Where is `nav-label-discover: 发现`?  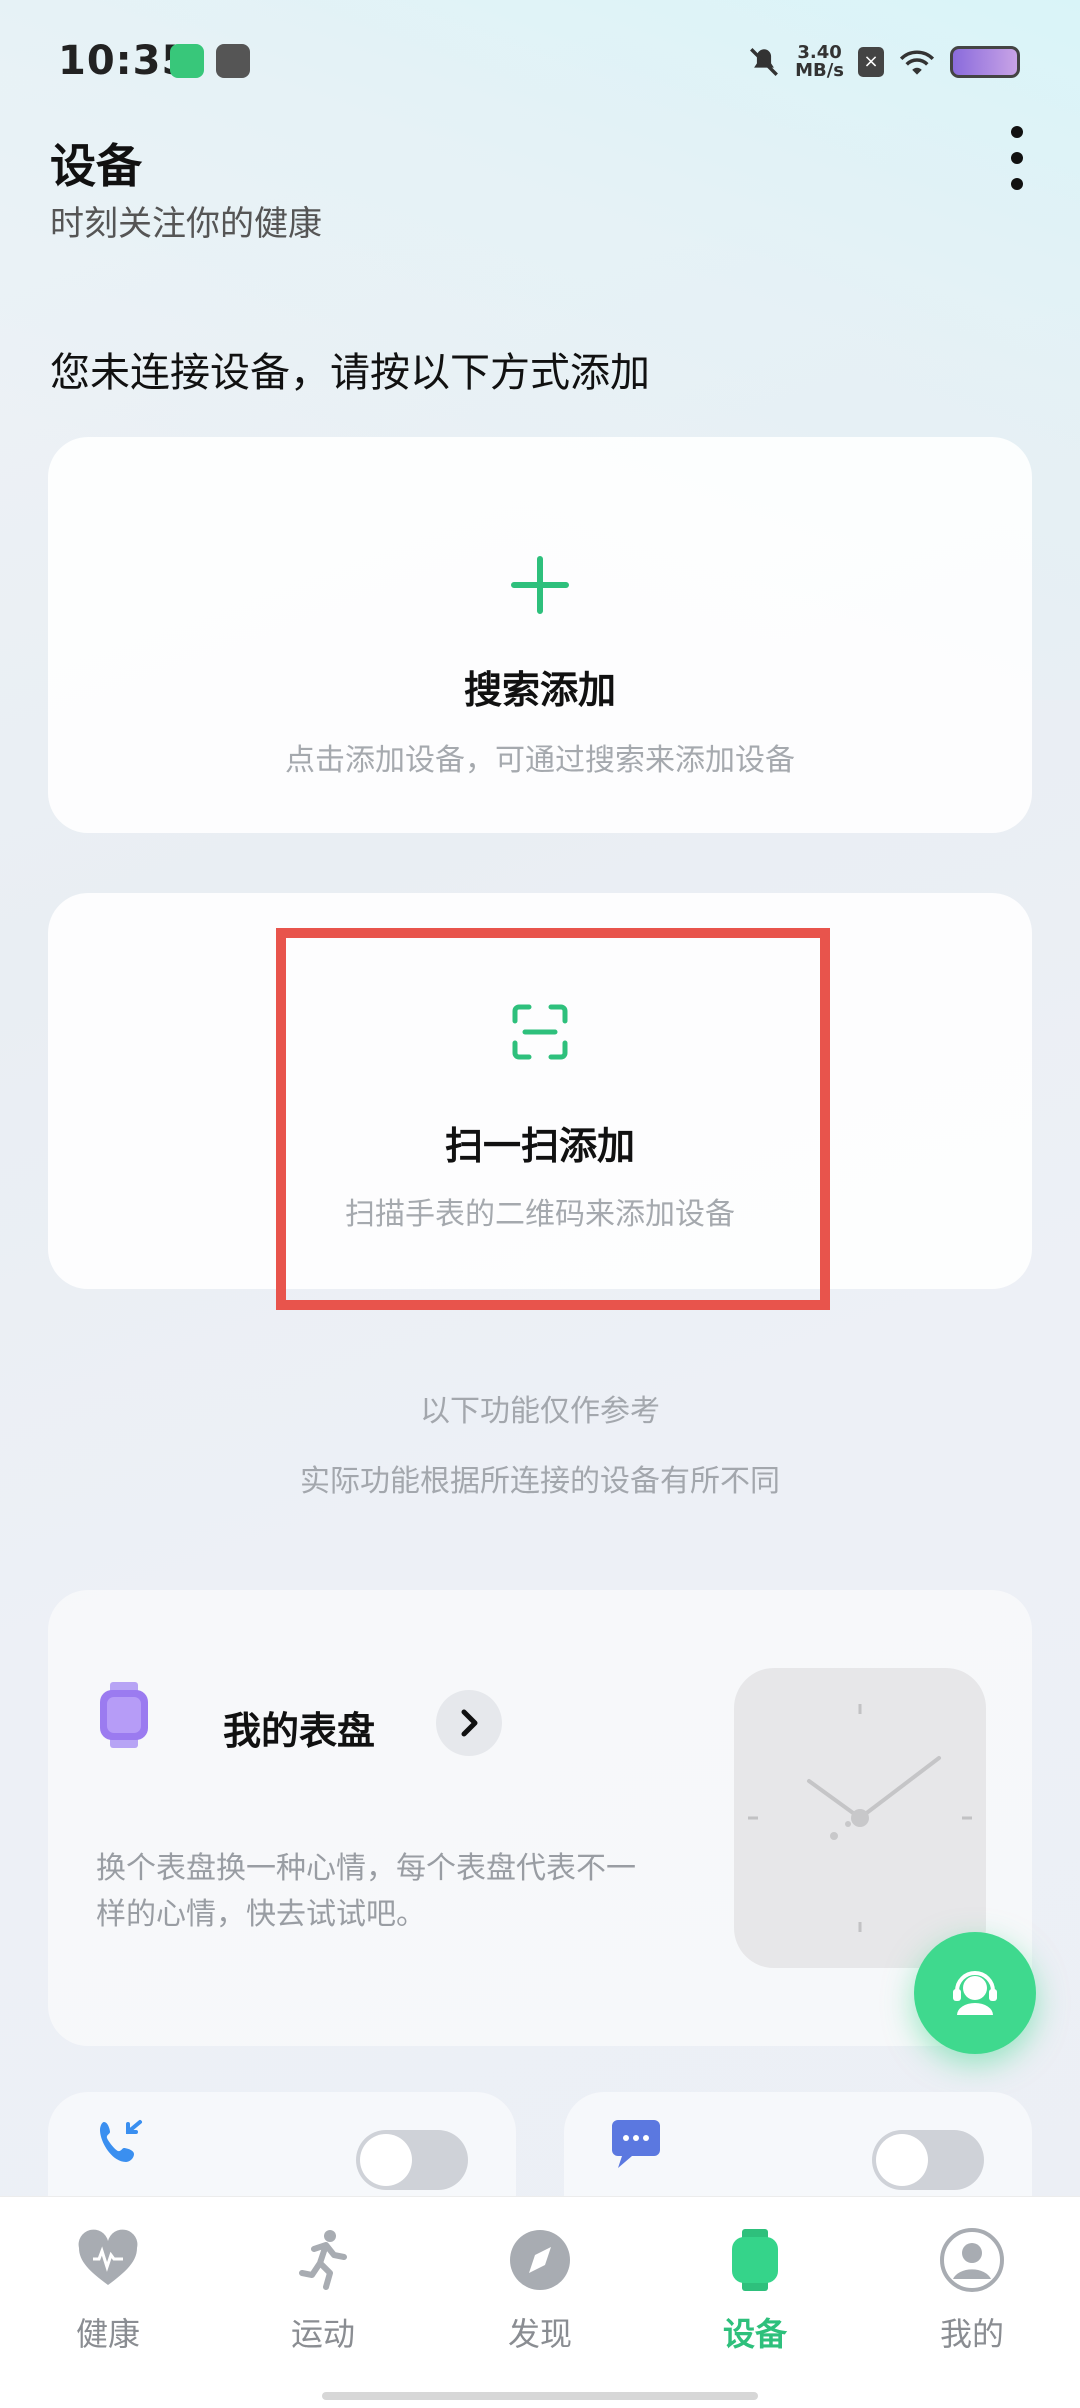 nav-label-discover: 发现 is located at coordinates (539, 2334).